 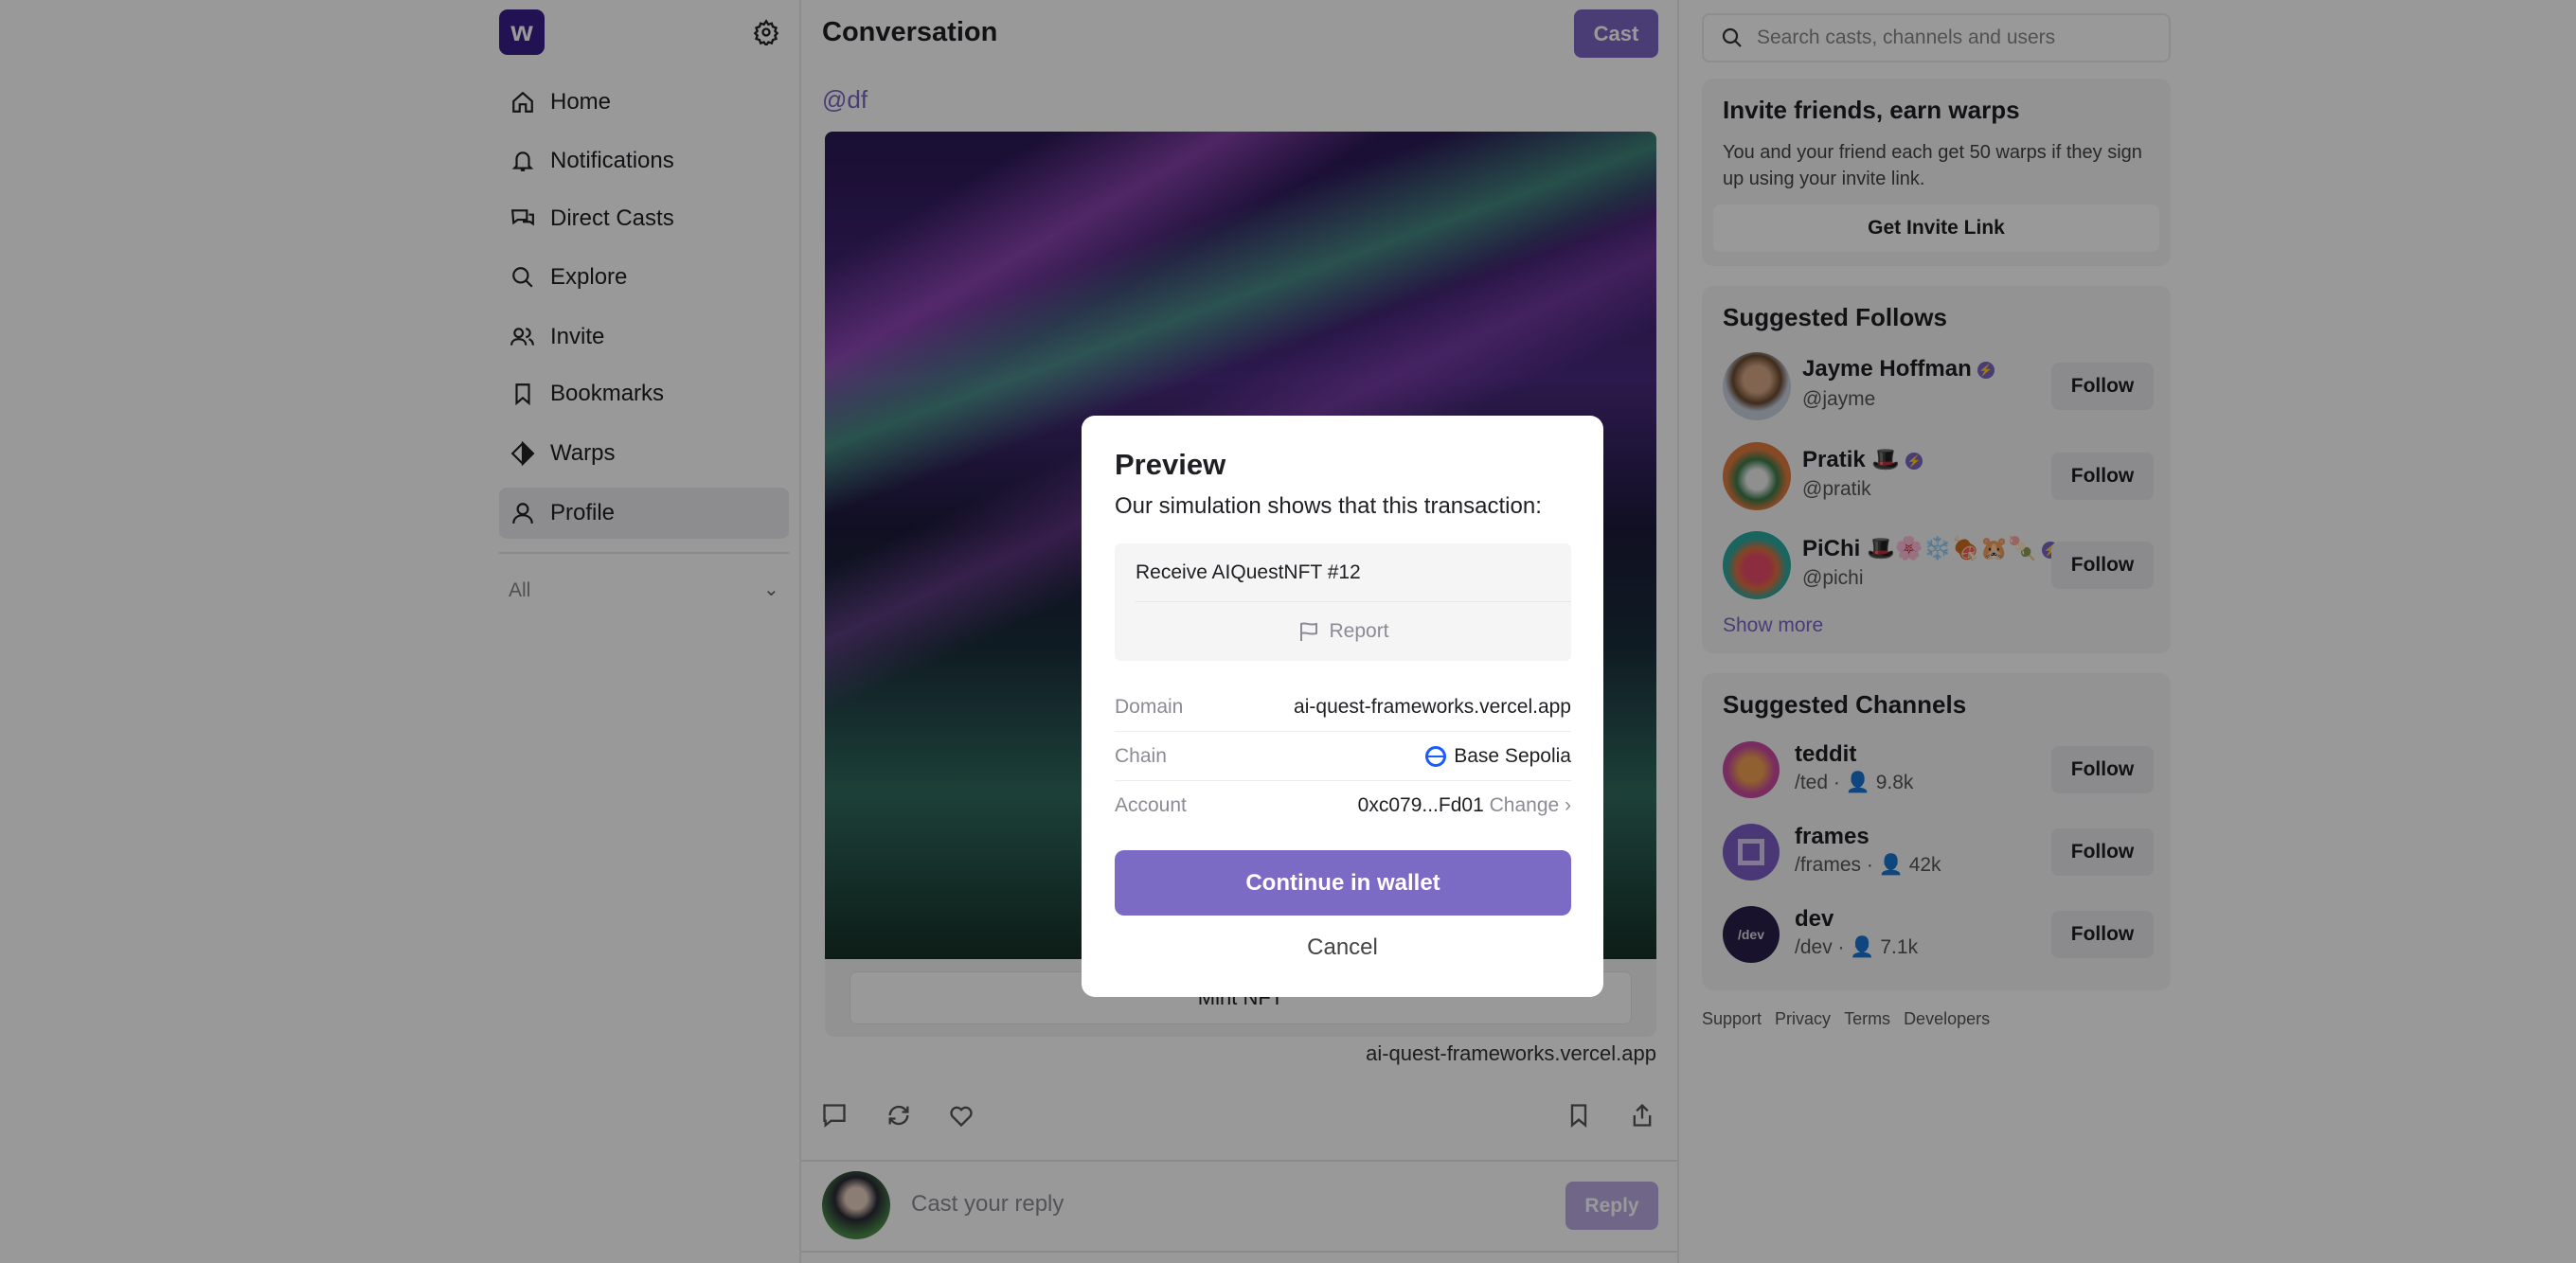 What do you see at coordinates (1353, 573) in the screenshot?
I see `receive-item: Receive AIQuestNFT #12` at bounding box center [1353, 573].